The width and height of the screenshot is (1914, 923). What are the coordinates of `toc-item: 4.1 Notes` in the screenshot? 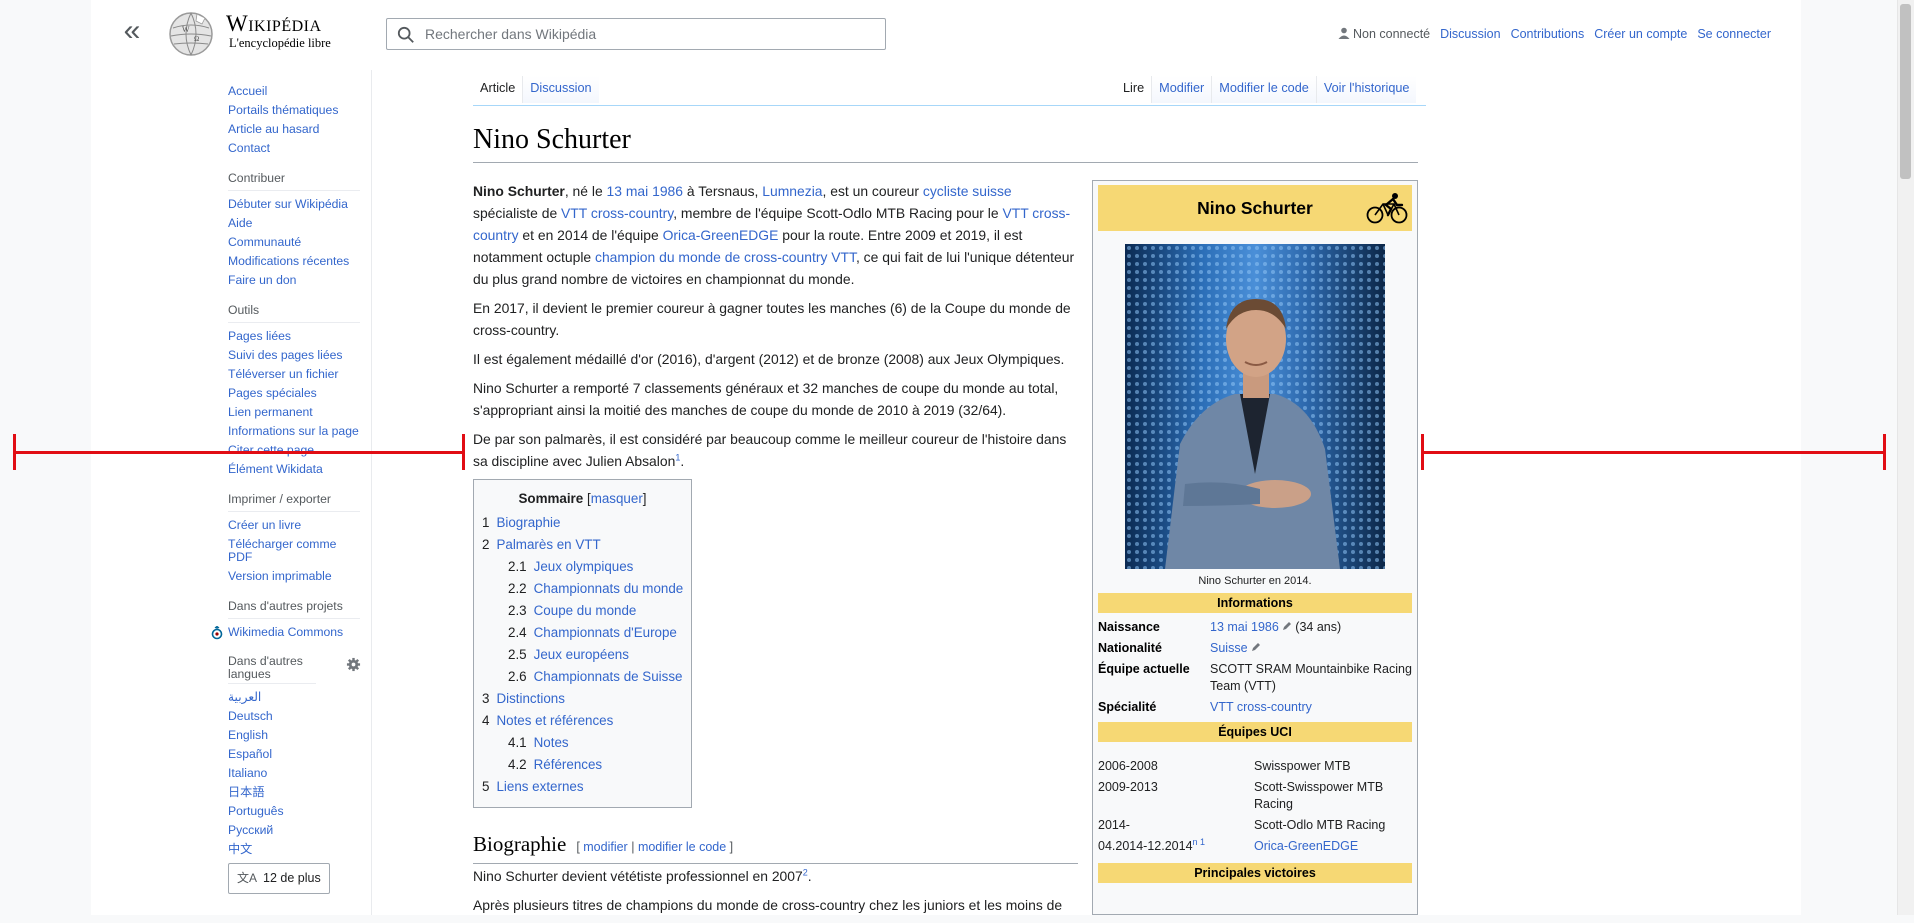 It's located at (582, 743).